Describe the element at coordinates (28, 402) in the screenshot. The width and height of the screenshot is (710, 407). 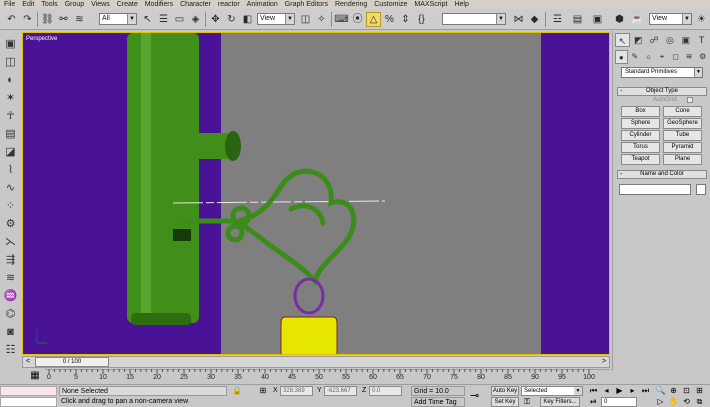
I see `maxscript-listener-output` at that location.